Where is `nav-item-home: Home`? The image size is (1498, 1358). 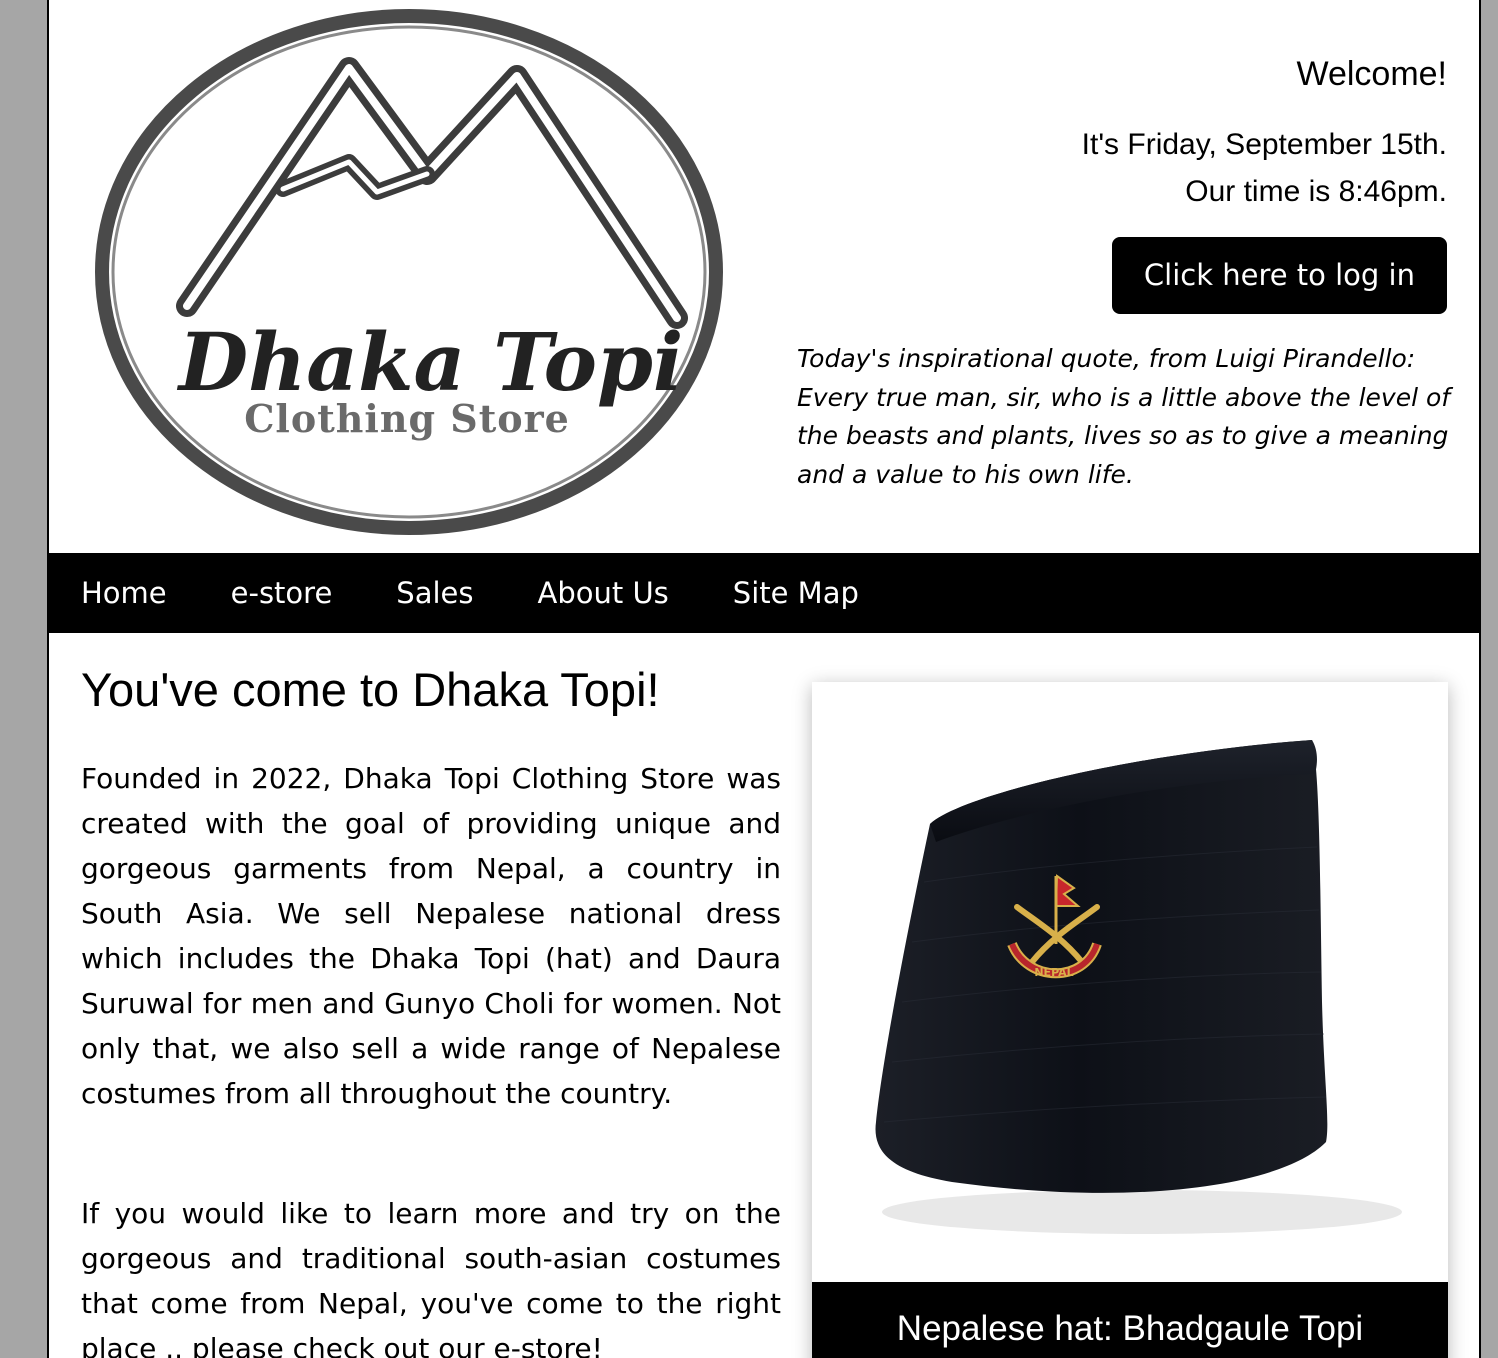
nav-item-home: Home is located at coordinates (124, 593).